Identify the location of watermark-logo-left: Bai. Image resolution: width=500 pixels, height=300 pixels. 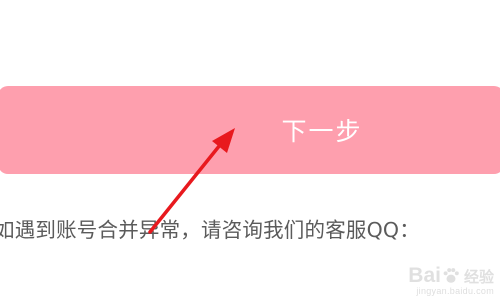
(424, 275).